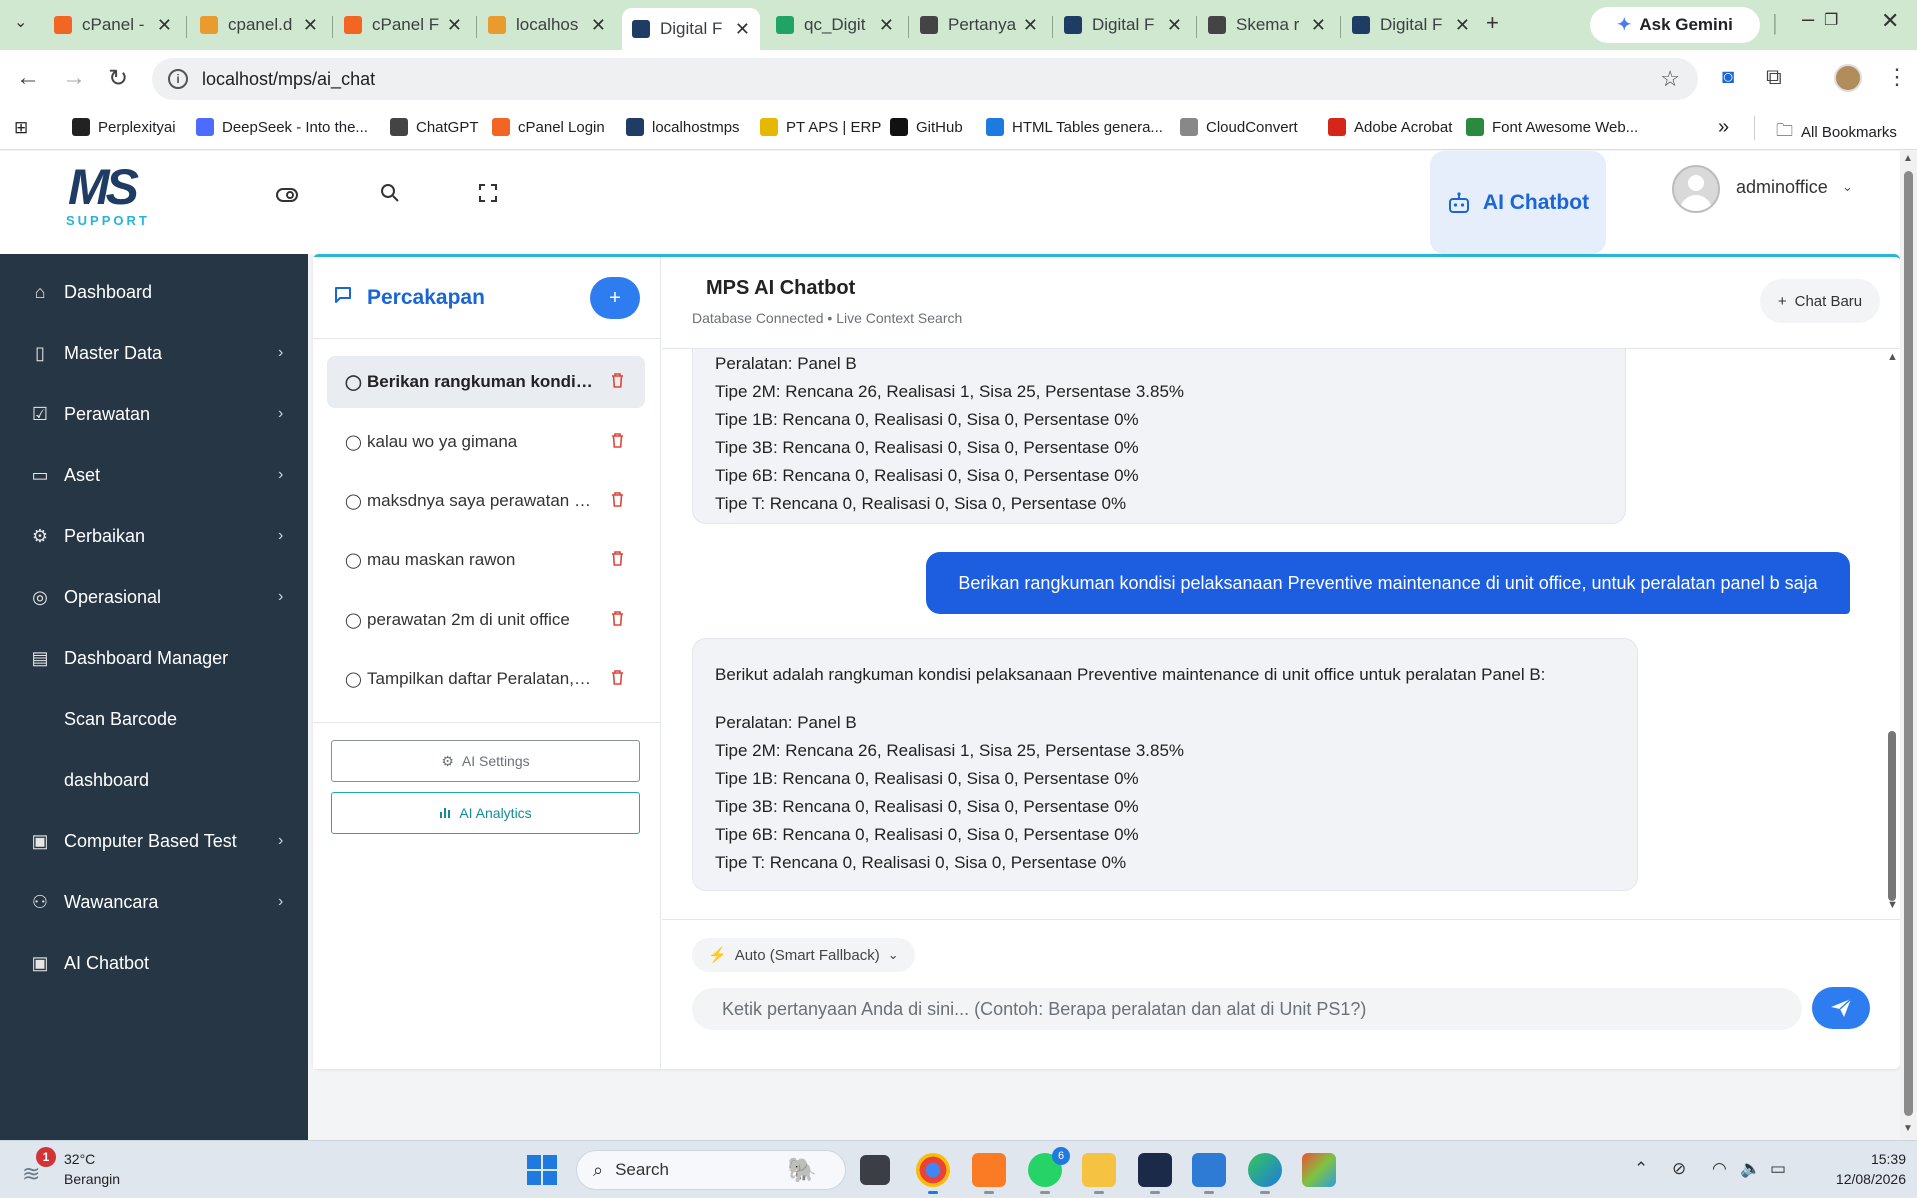 This screenshot has width=1917, height=1198. What do you see at coordinates (542, 1170) in the screenshot?
I see `start-button` at bounding box center [542, 1170].